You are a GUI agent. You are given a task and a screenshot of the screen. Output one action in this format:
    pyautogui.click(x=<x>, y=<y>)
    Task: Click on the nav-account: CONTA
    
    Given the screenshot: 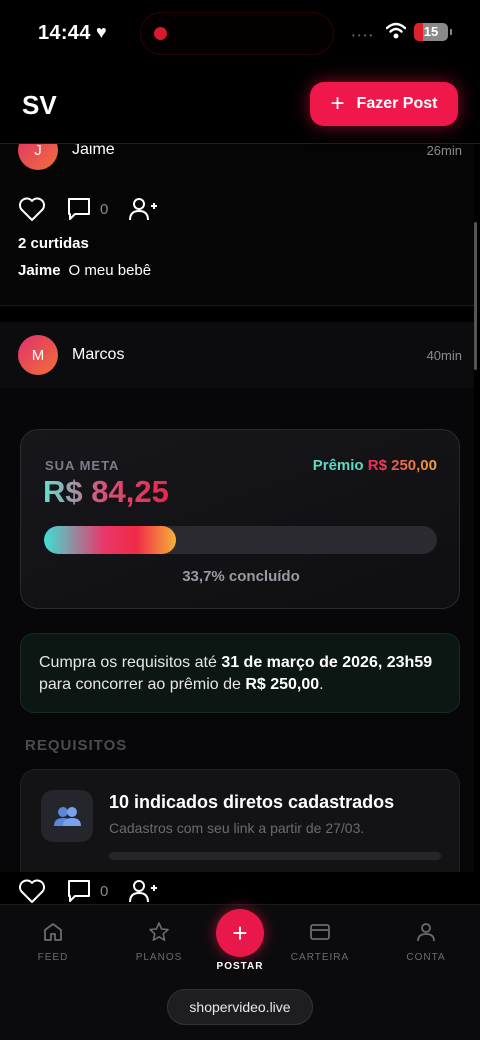 What is the action you would take?
    pyautogui.click(x=426, y=942)
    